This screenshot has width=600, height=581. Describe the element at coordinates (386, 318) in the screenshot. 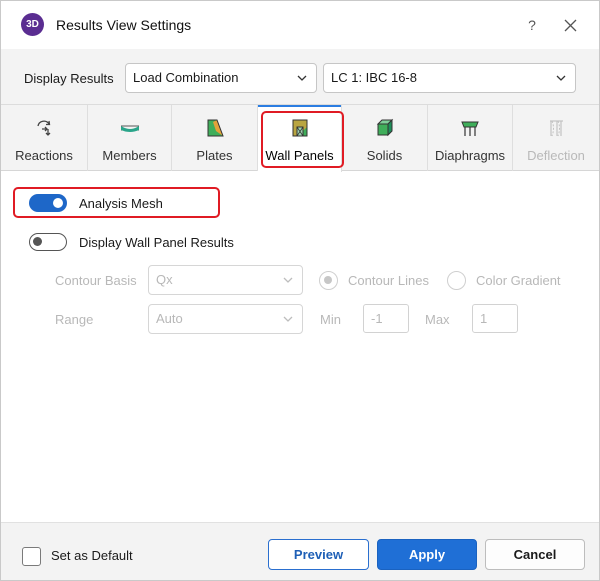

I see `range-min-input: -1` at that location.